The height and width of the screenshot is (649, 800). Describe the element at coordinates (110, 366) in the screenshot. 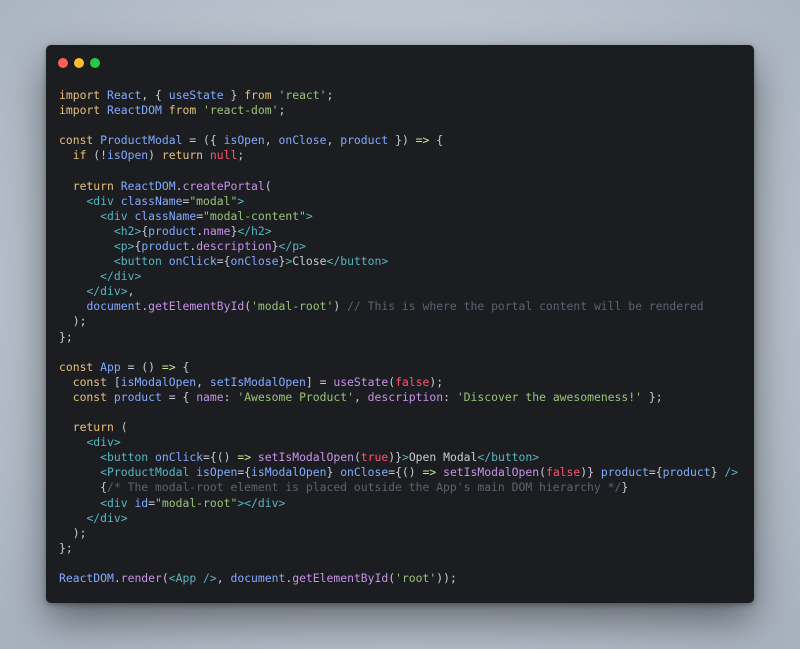

I see `code-token: App` at that location.